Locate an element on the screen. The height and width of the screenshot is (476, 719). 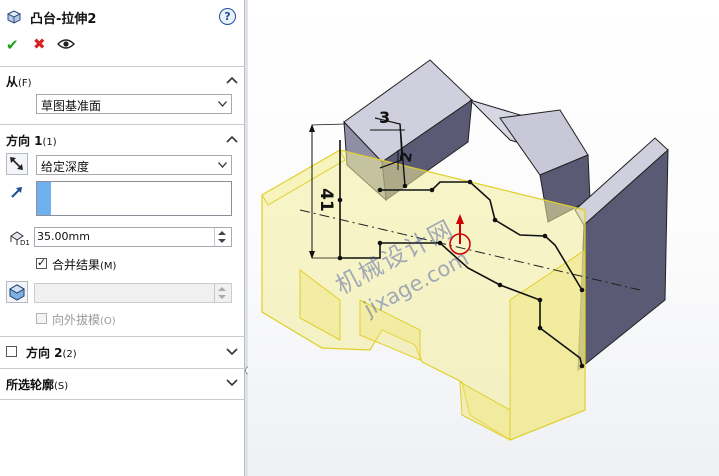
merge-result-checkbox is located at coordinates (41, 262).